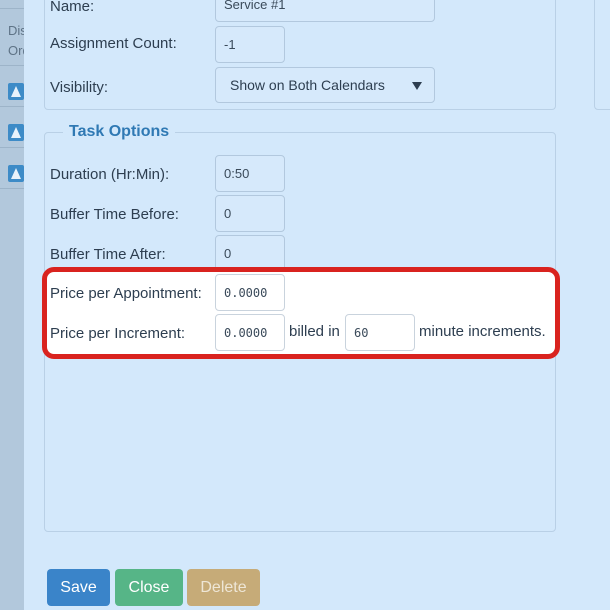  What do you see at coordinates (149, 587) in the screenshot?
I see `close-button: Close` at bounding box center [149, 587].